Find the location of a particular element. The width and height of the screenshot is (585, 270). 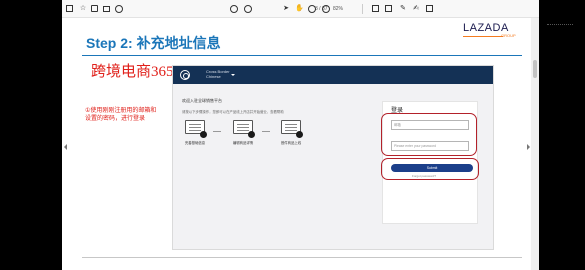

bottom-divider is located at coordinates (302, 257).